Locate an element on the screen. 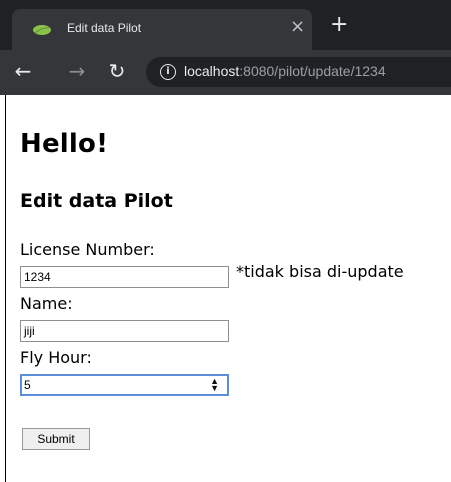  url-host: localhost is located at coordinates (212, 71).